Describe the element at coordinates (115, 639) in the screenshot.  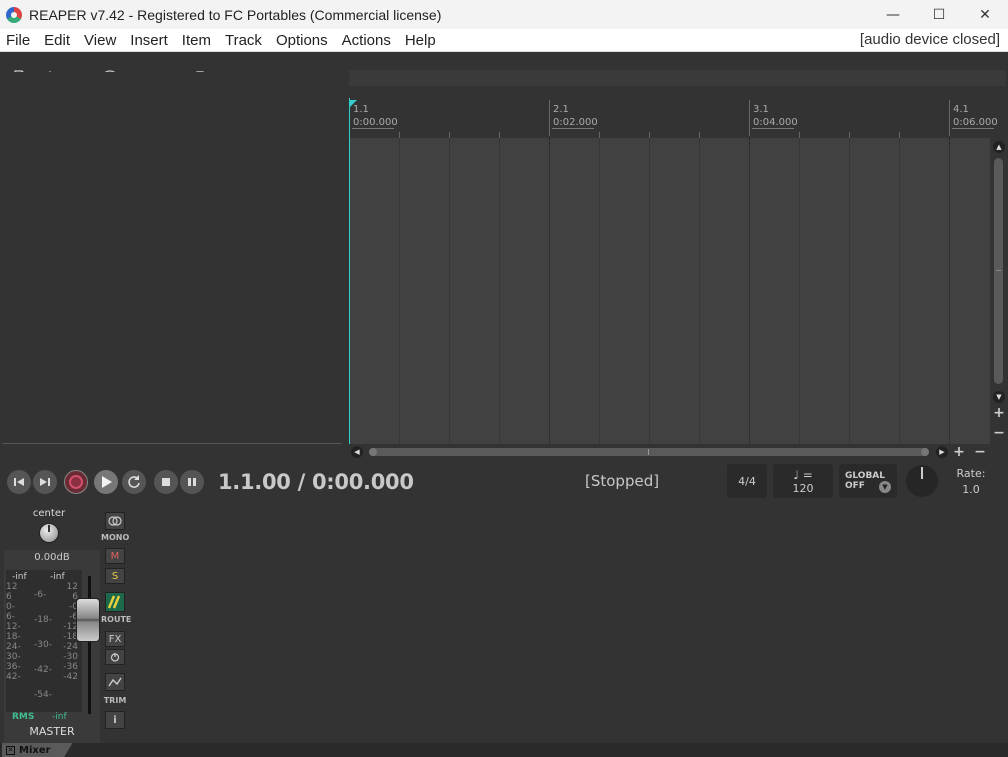
I see `fx-button: FX` at that location.